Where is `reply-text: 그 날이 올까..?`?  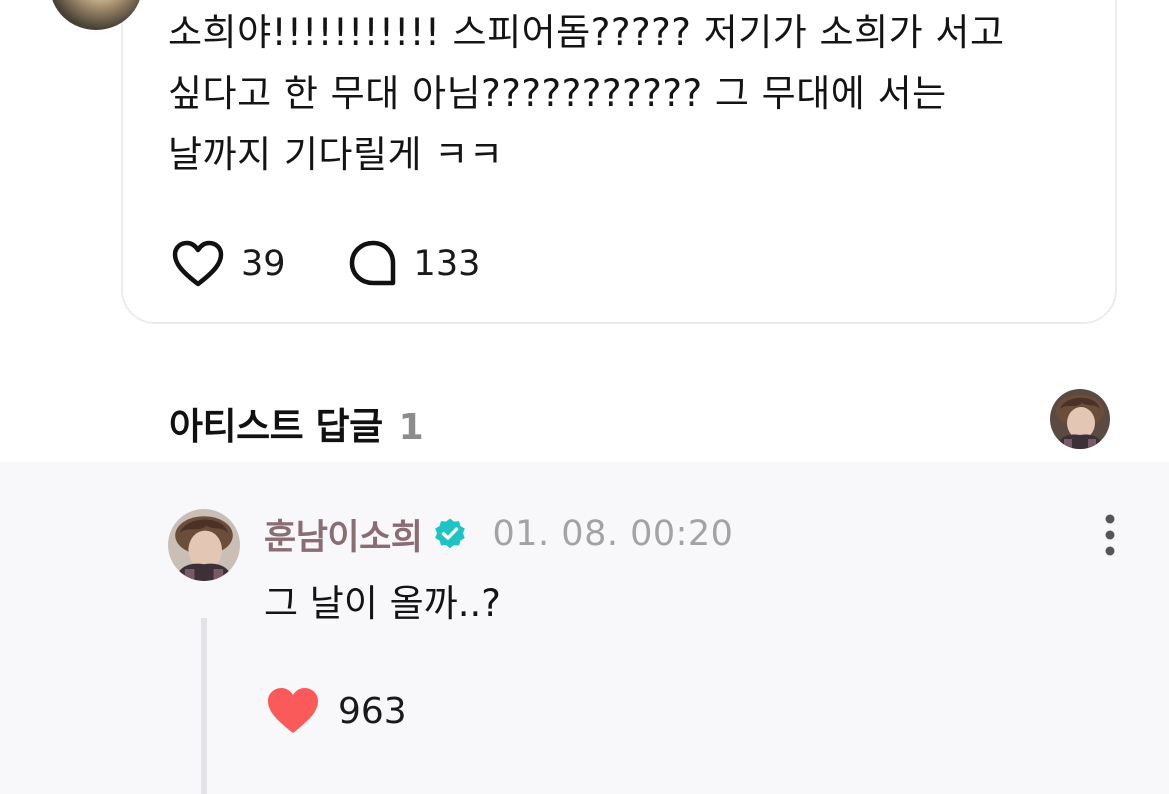 reply-text: 그 날이 올까..? is located at coordinates (382, 603).